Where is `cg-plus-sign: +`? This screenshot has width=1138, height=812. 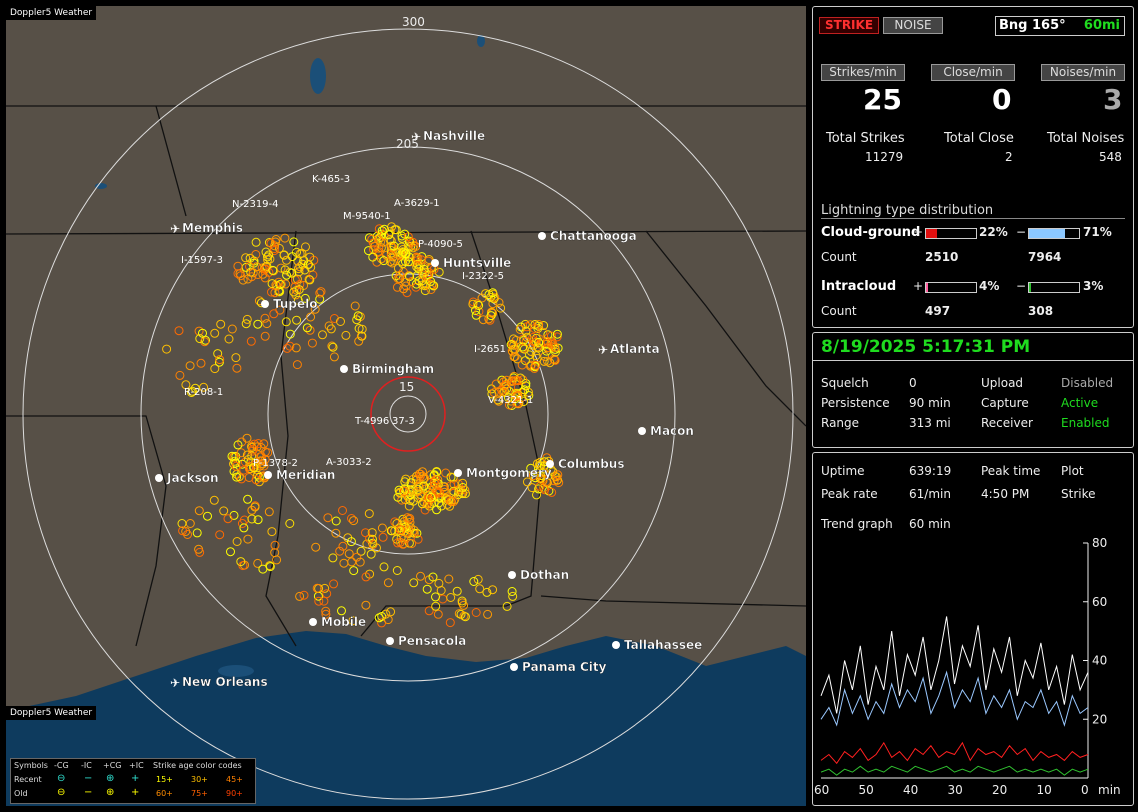
cg-plus-sign: + is located at coordinates (918, 232).